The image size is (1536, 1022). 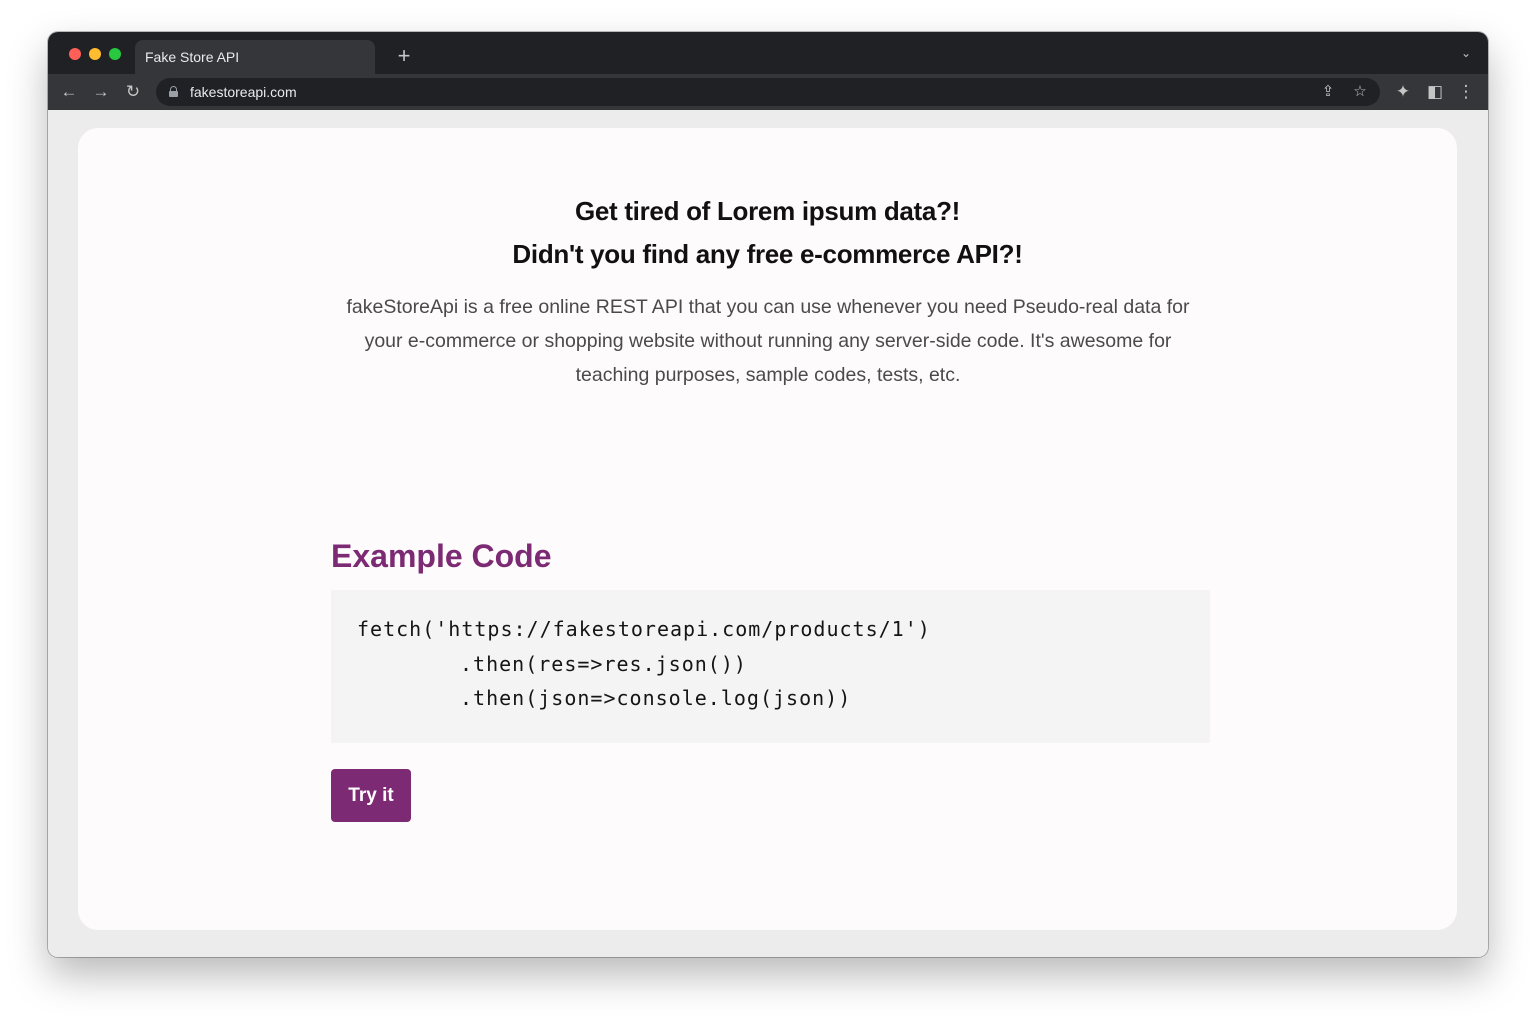 I want to click on try-it-button: Try it, so click(x=371, y=795).